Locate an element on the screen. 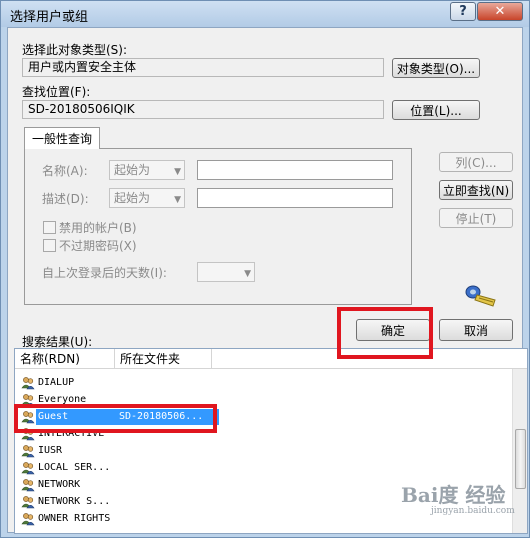  list-item: INTERACTIVE is located at coordinates (264, 434).